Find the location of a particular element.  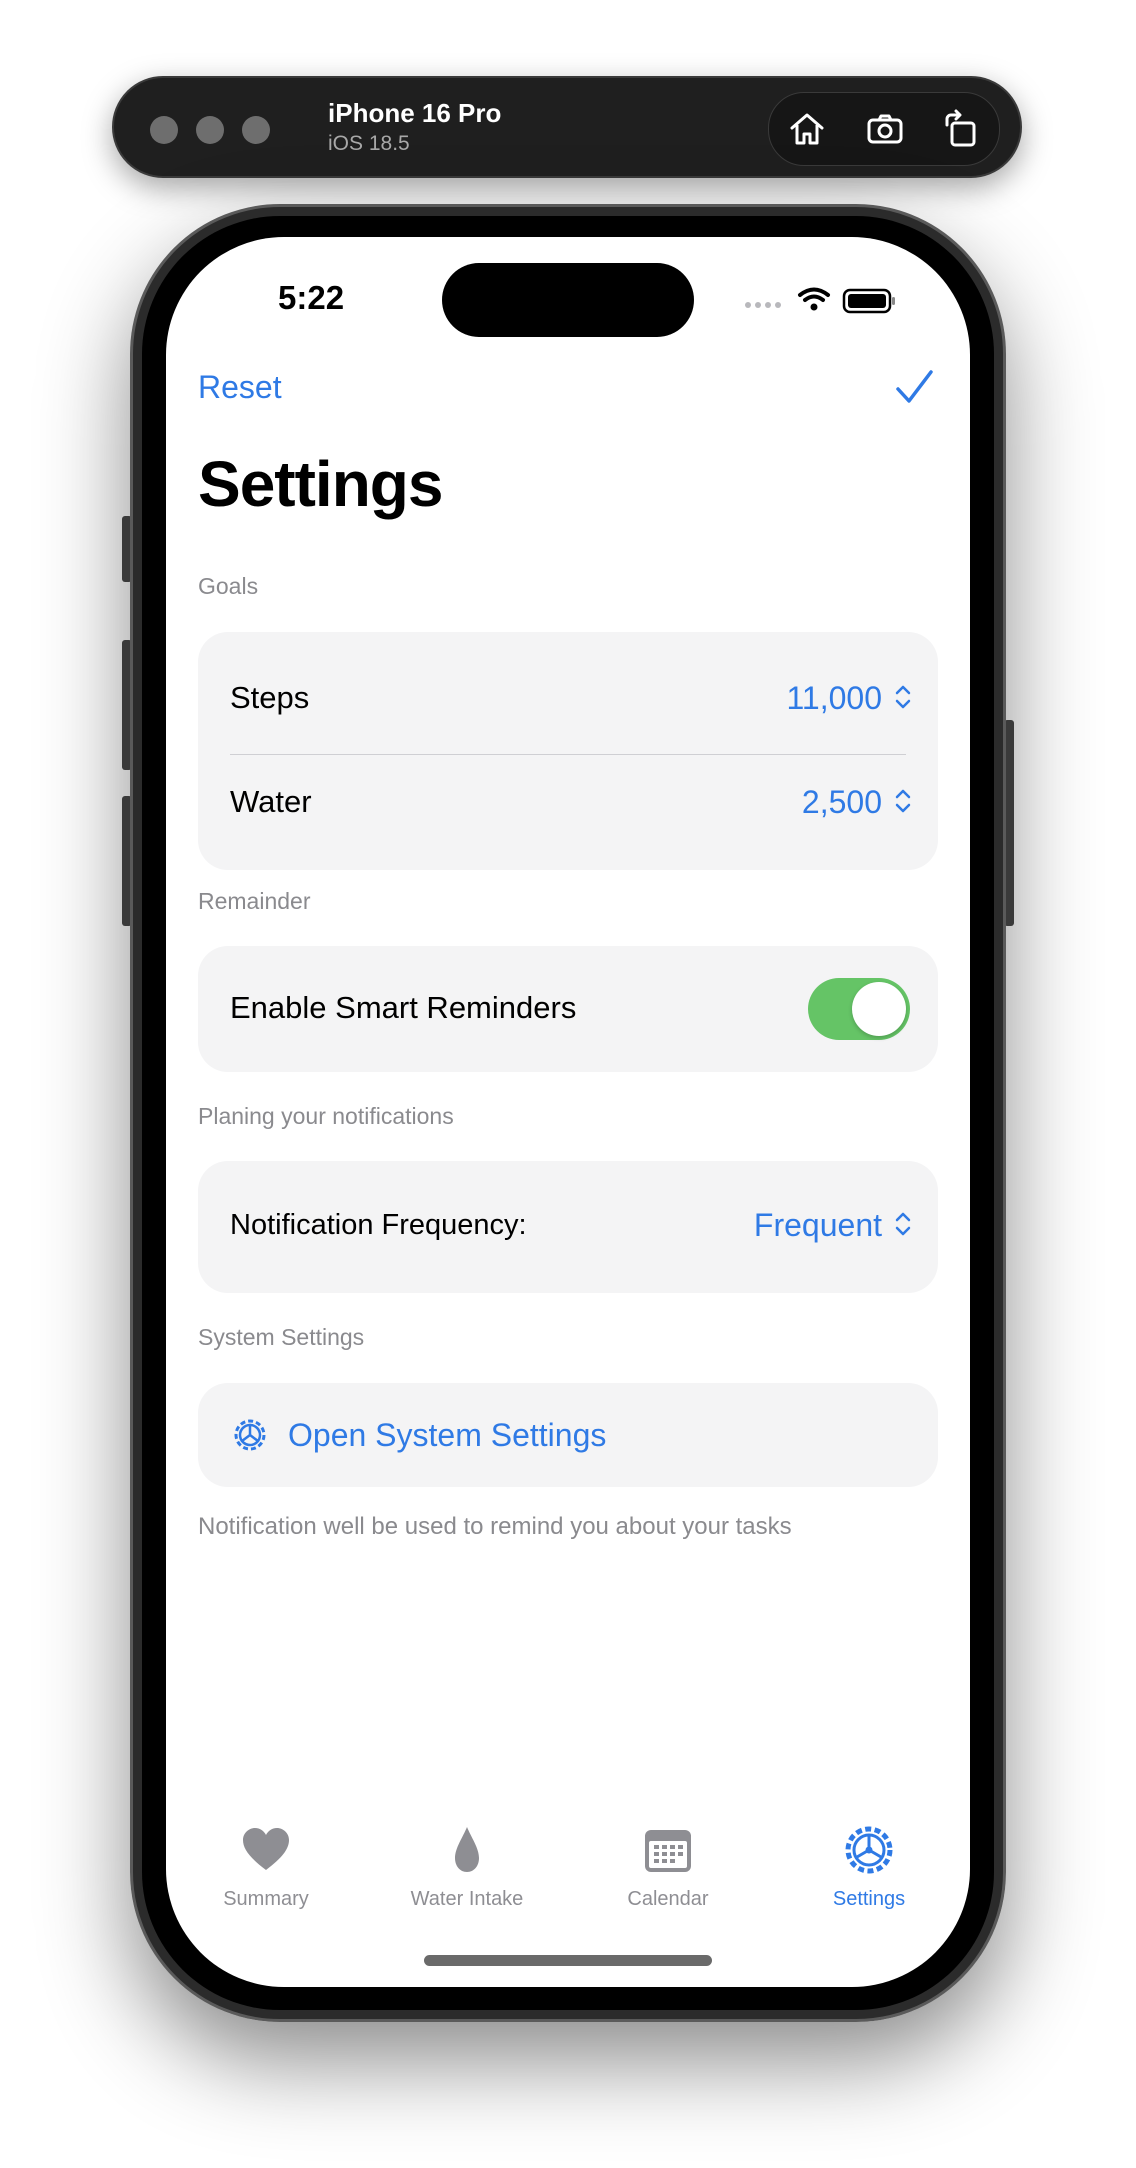

reminder-card: Enable Smart Reminders is located at coordinates (568, 1009).